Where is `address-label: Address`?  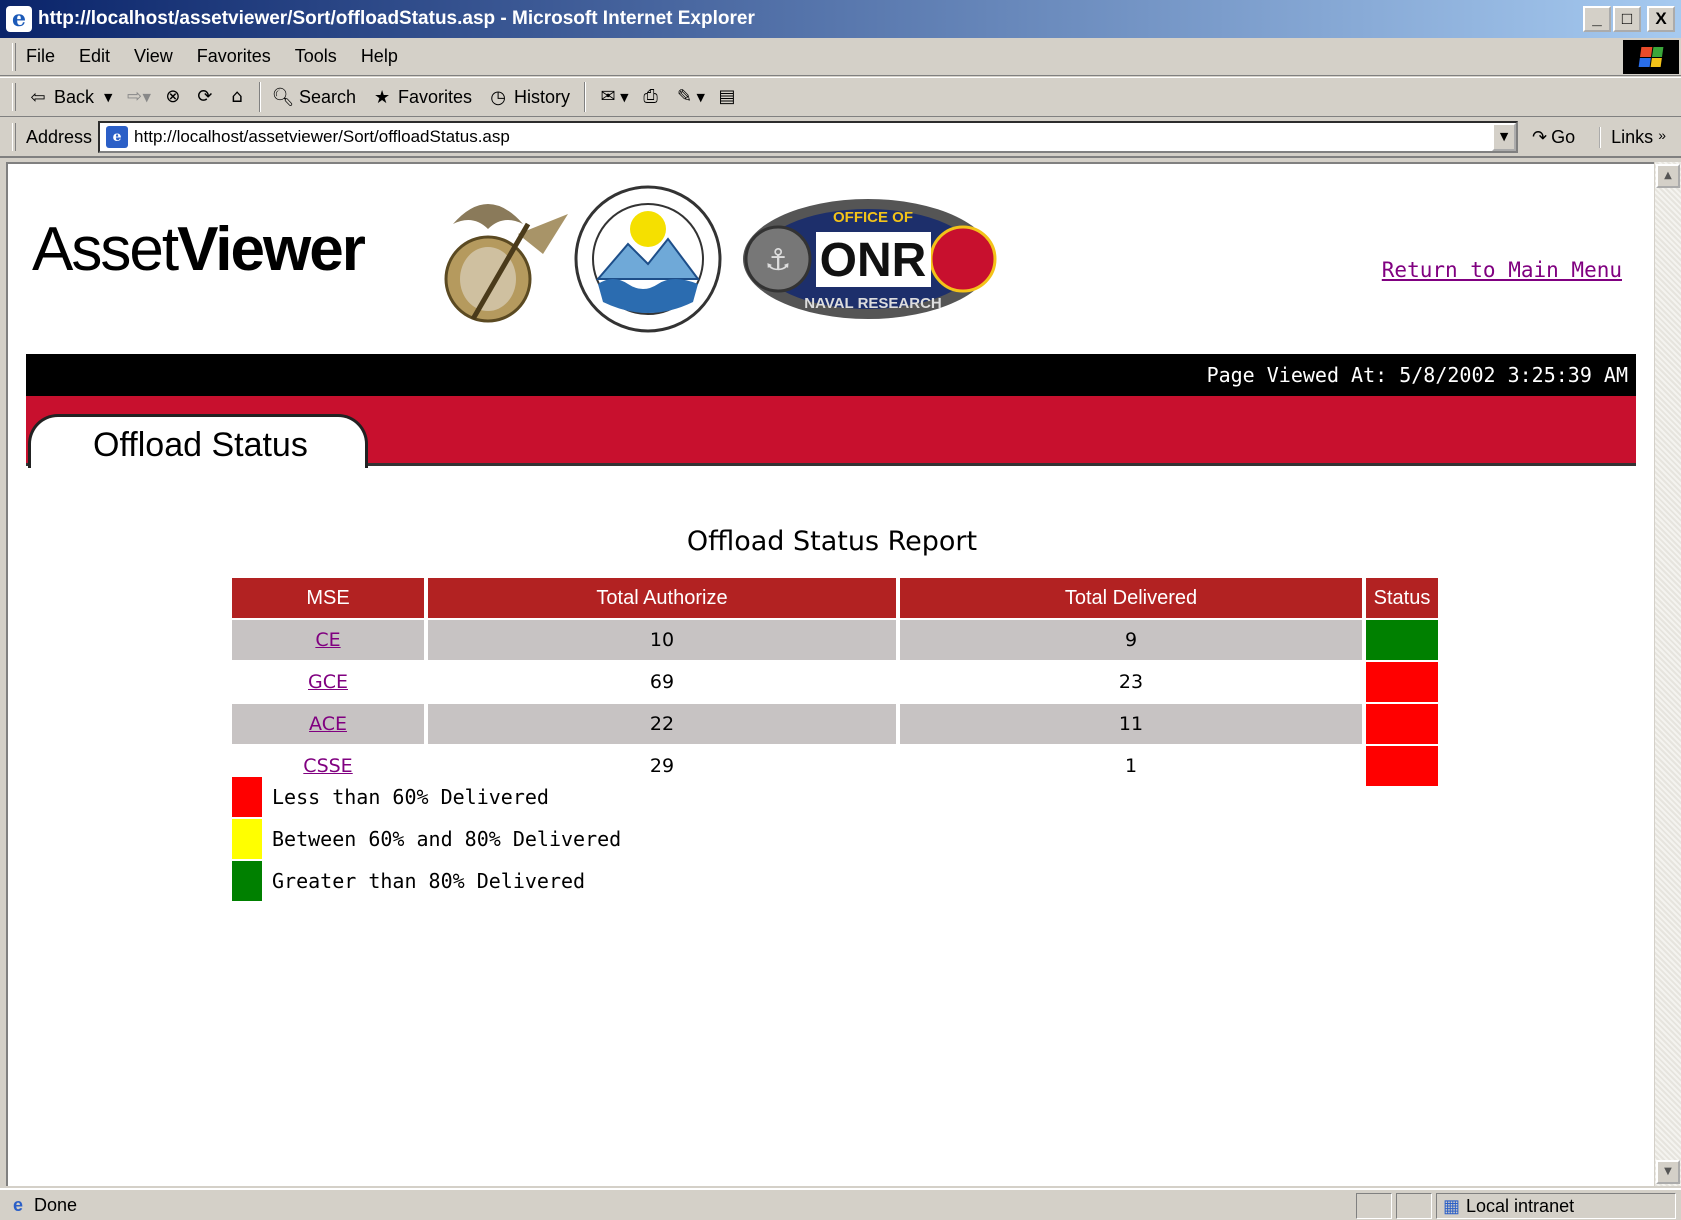 address-label: Address is located at coordinates (59, 136).